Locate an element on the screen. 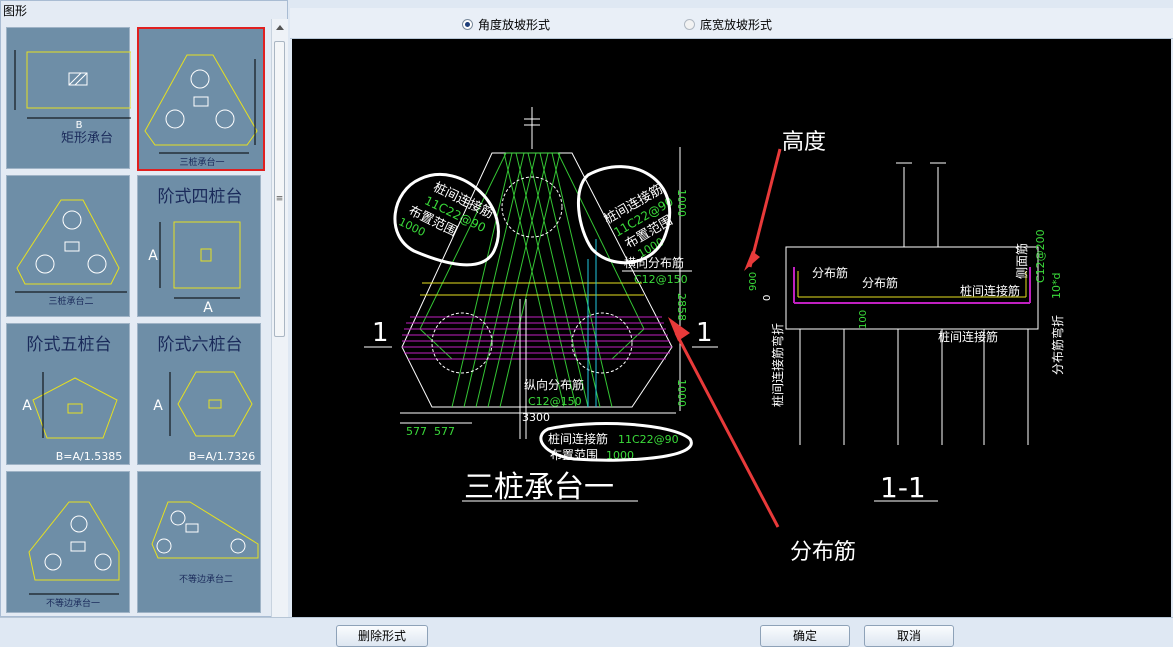 This screenshot has width=1173, height=647. label-between-pile-3: 桩间连接筋 is located at coordinates (578, 438).